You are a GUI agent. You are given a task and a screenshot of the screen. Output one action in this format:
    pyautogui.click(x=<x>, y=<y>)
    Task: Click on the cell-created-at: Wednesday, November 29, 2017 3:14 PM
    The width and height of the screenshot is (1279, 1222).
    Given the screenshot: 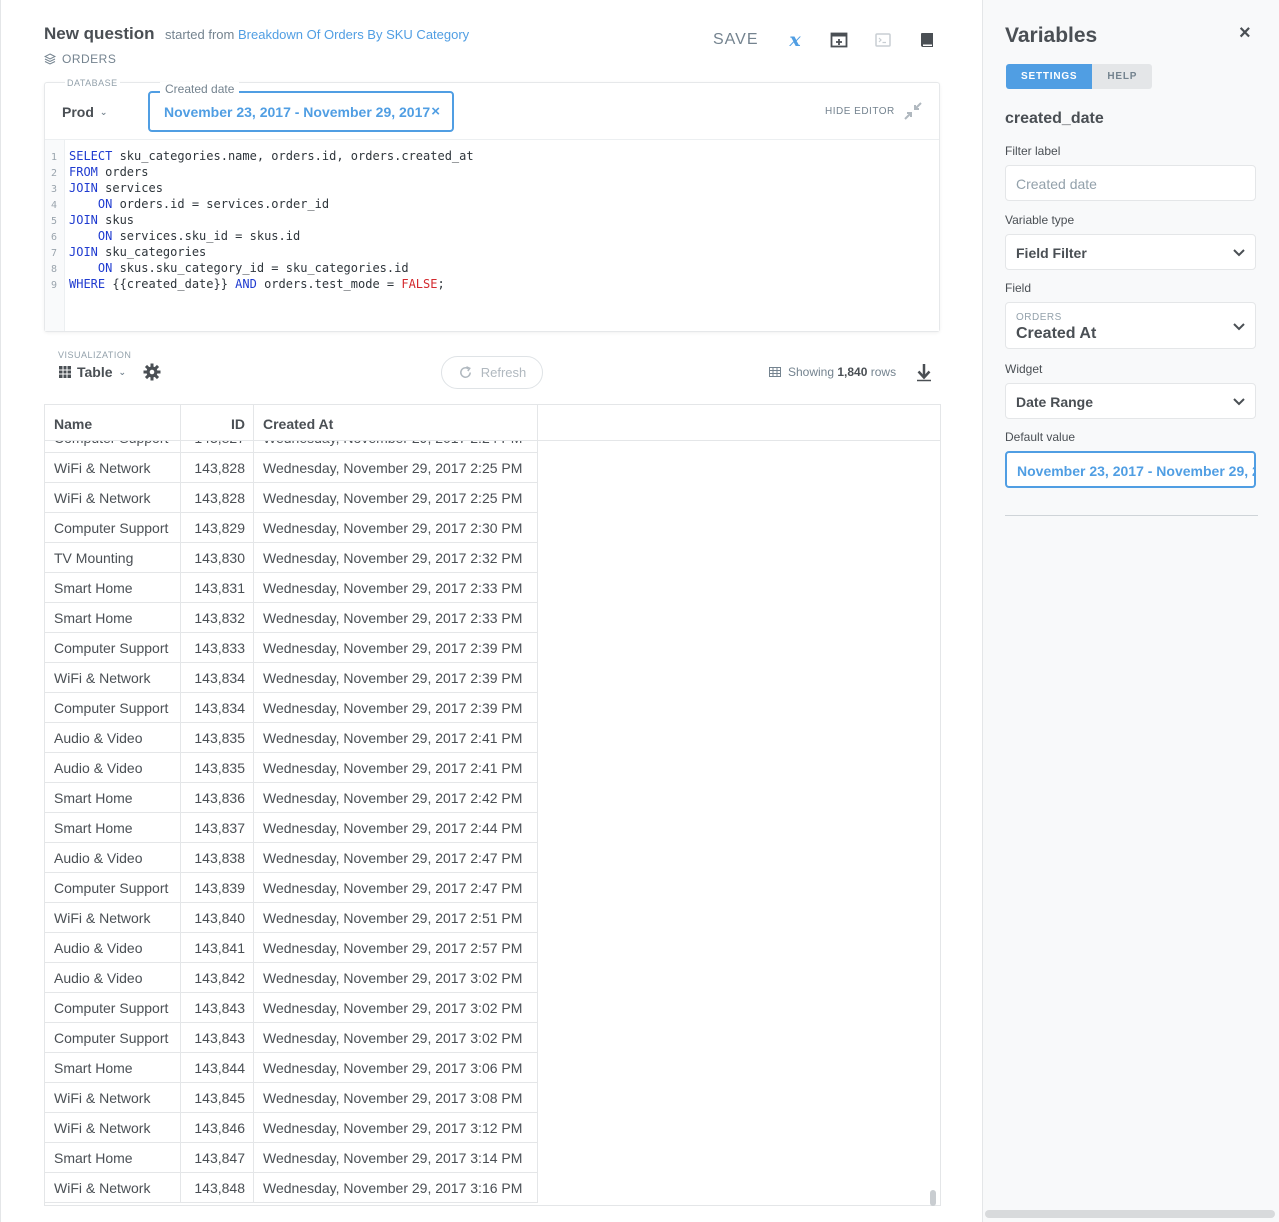 What is the action you would take?
    pyautogui.click(x=392, y=1158)
    